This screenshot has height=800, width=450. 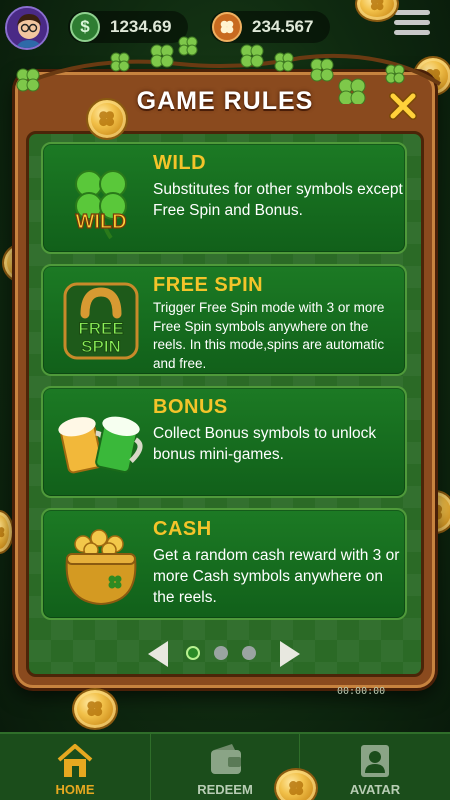 I want to click on avatar-icon, so click(x=375, y=761).